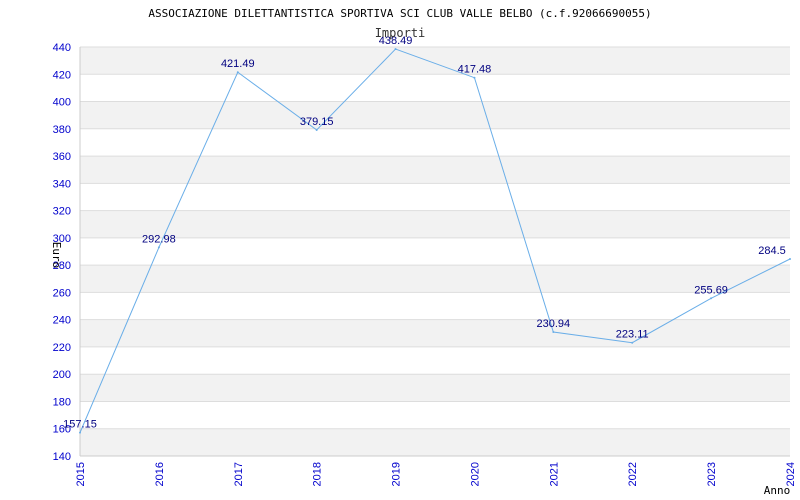 This screenshot has height=500, width=800. I want to click on y-tick-label: 420, so click(62, 75).